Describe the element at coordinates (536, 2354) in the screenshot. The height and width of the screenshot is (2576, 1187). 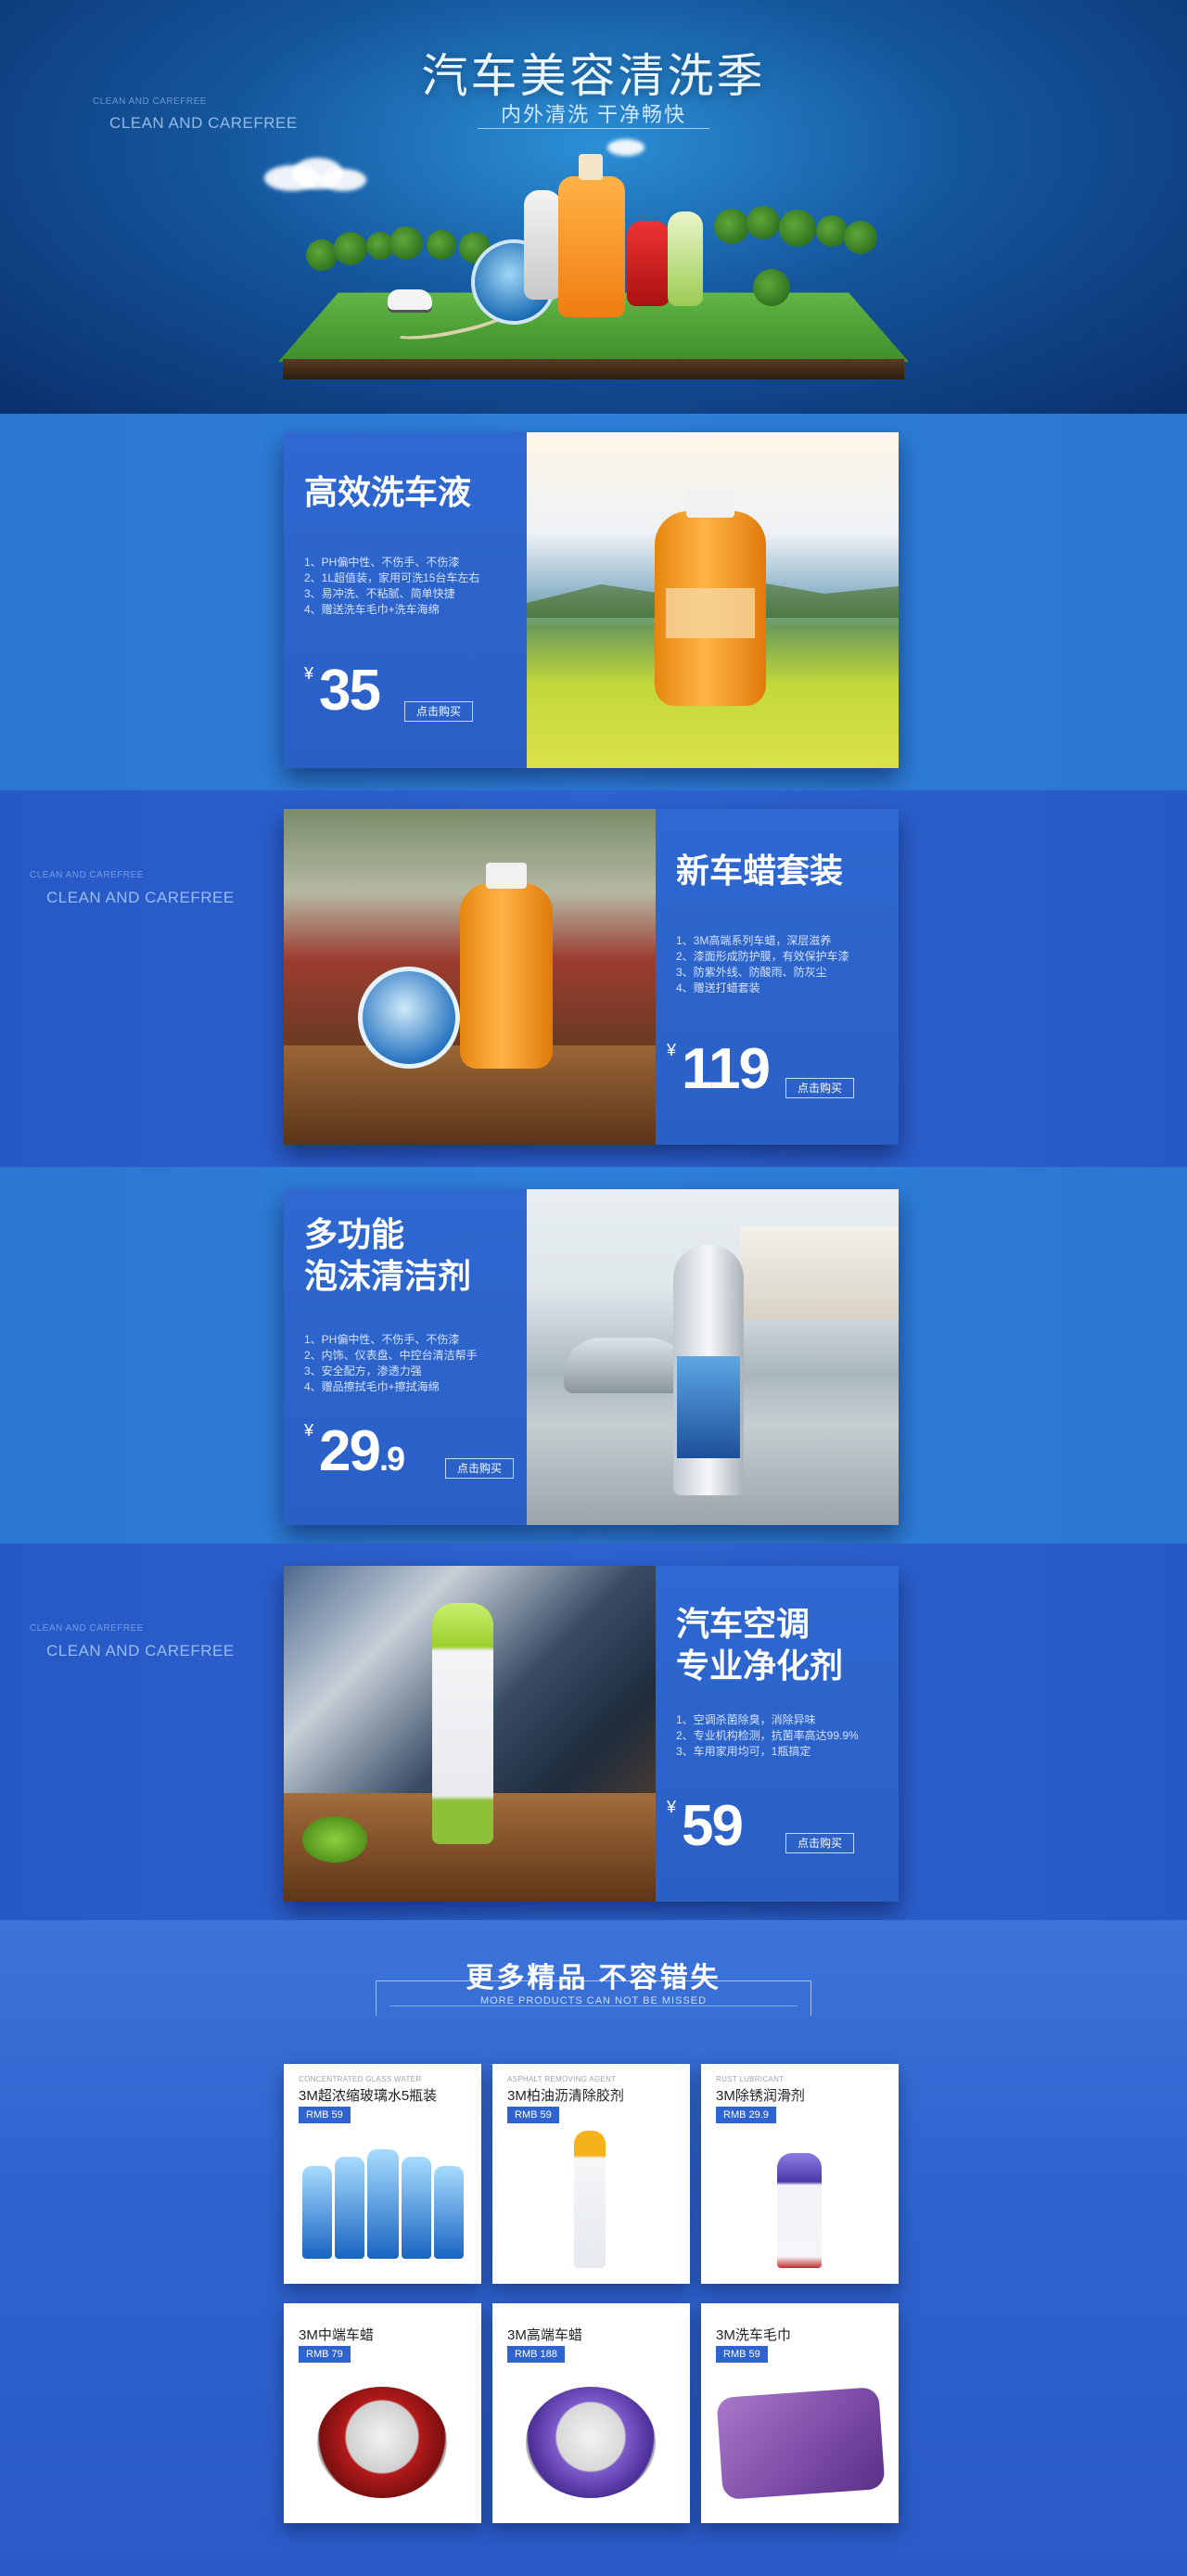
I see `tile-price: RMB 188` at that location.